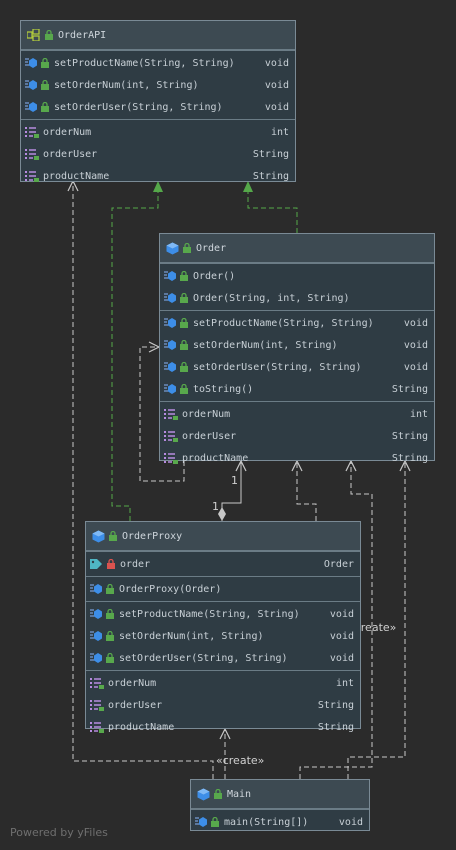 The height and width of the screenshot is (850, 456). Describe the element at coordinates (82, 35) in the screenshot. I see `class-title: OrderAPI` at that location.